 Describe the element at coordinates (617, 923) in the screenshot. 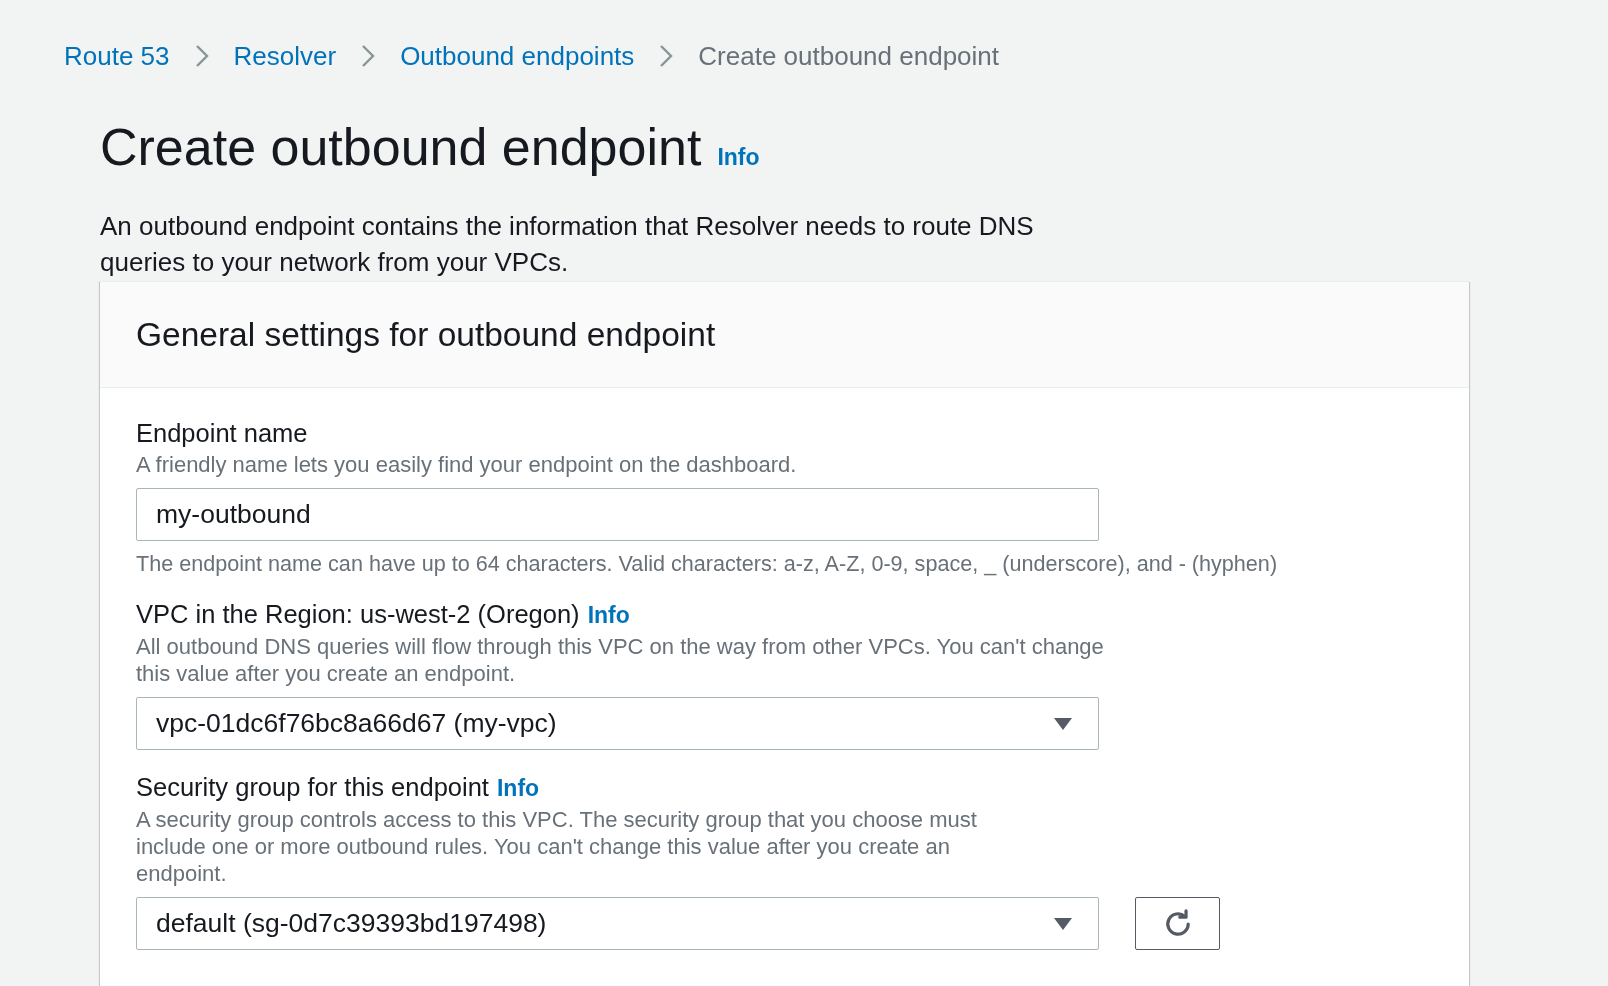

I see `select-dropdown: default (sg-0d7c39393bd197498)` at that location.